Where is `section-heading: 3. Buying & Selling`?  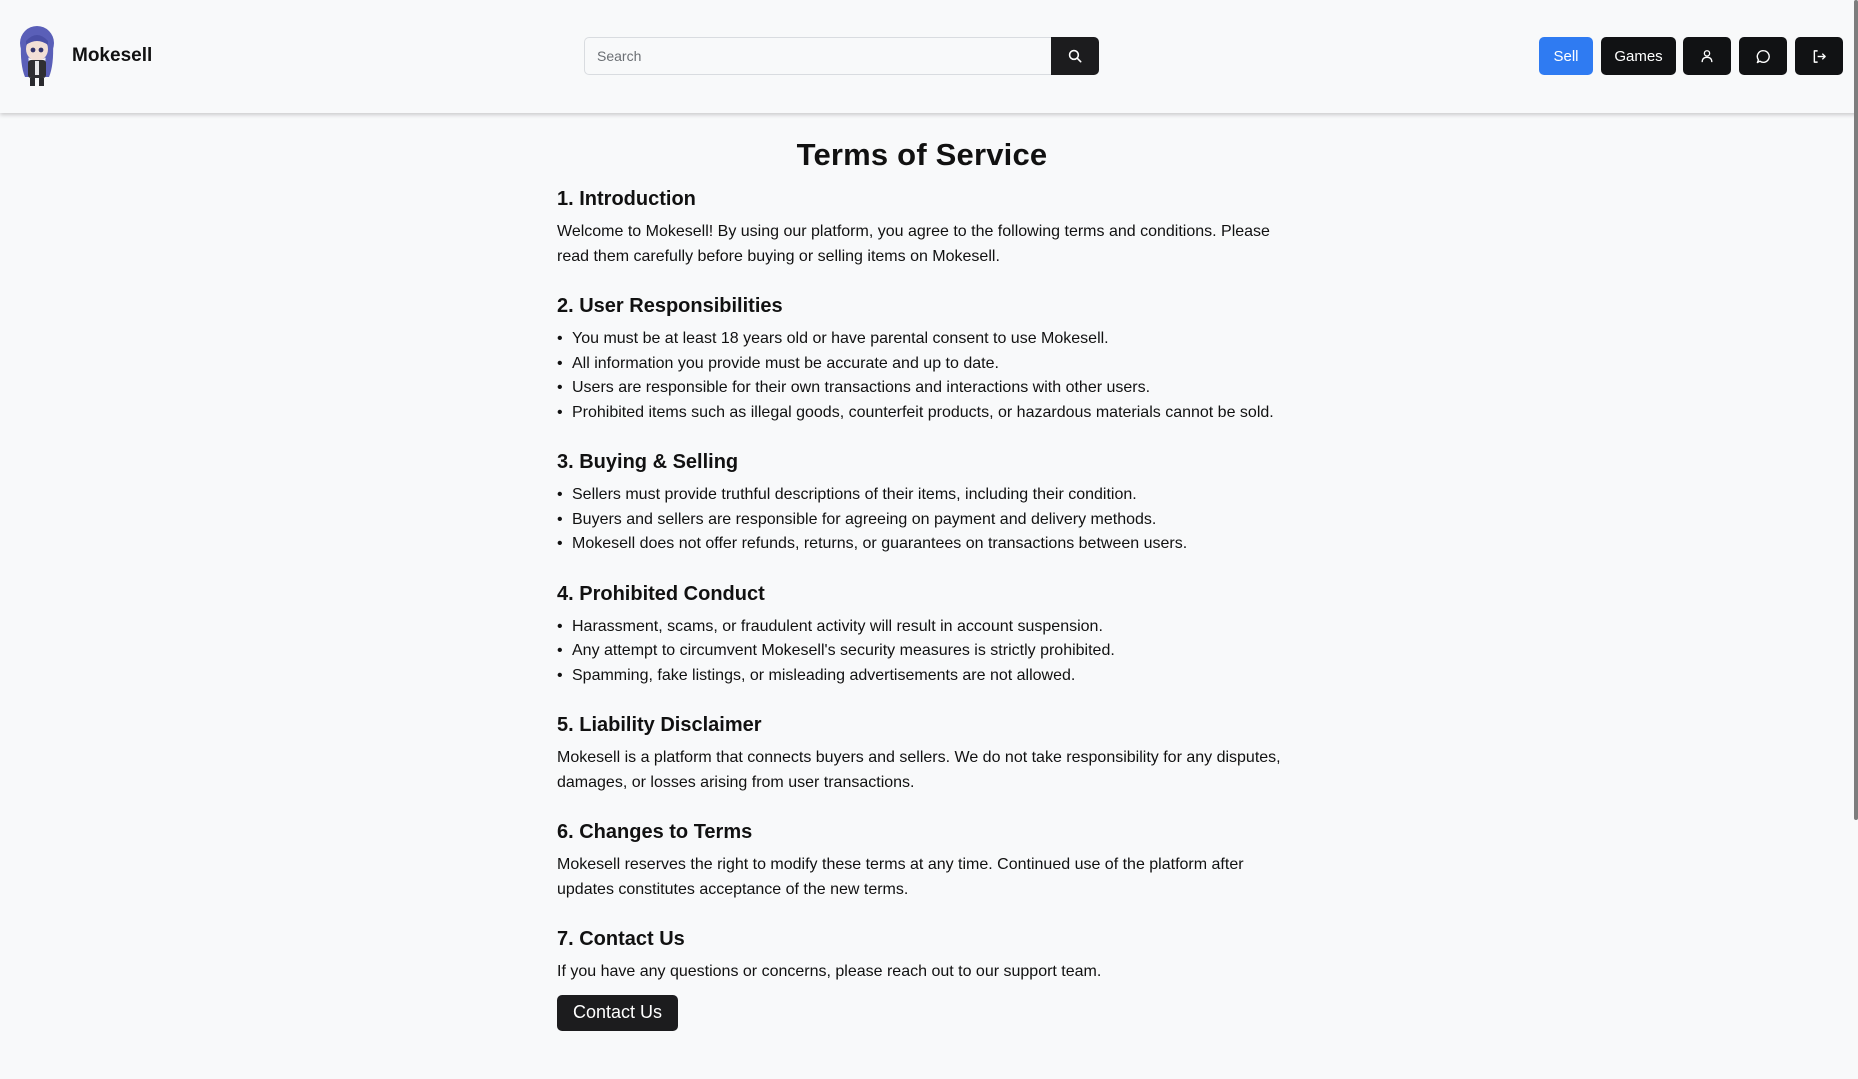
section-heading: 3. Buying & Selling is located at coordinates (648, 462).